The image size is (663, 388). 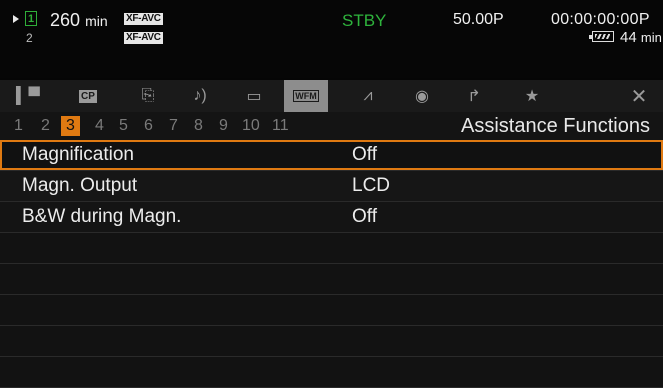 I want to click on operating-mode: STBY, so click(x=364, y=20).